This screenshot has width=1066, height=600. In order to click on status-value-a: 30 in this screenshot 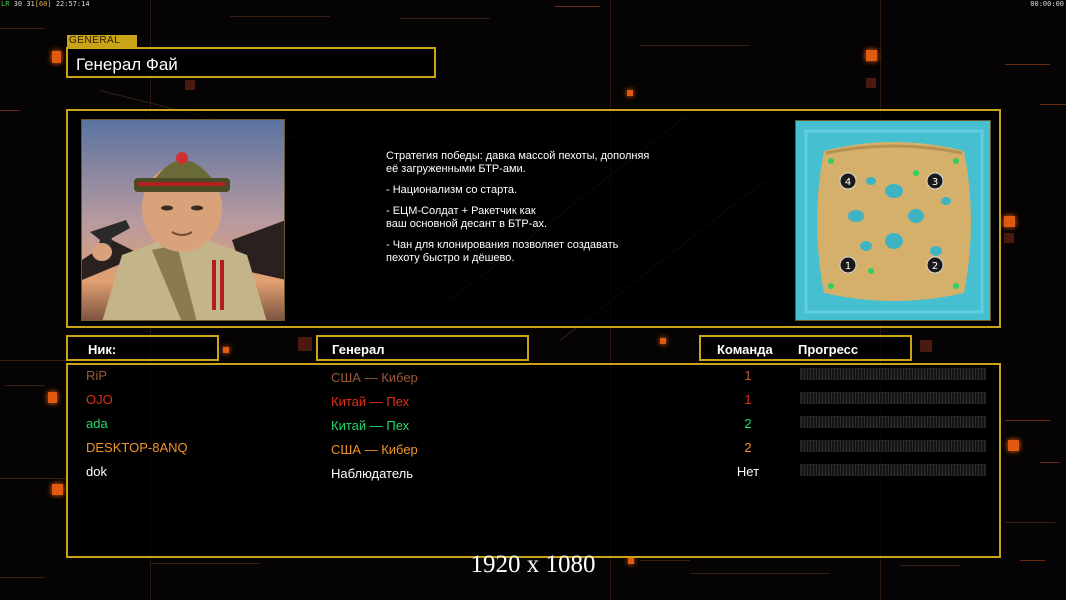, I will do `click(18, 4)`.